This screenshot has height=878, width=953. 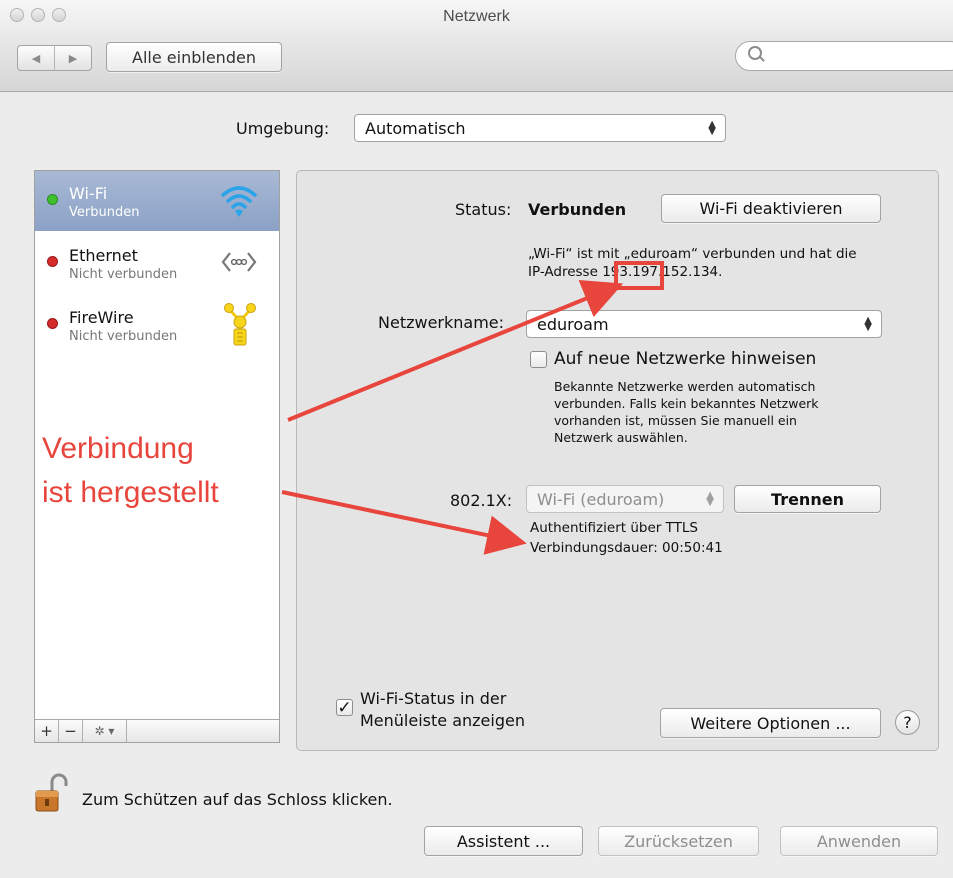 What do you see at coordinates (540, 128) in the screenshot?
I see `location-select: Automatisch ▲ ▼` at bounding box center [540, 128].